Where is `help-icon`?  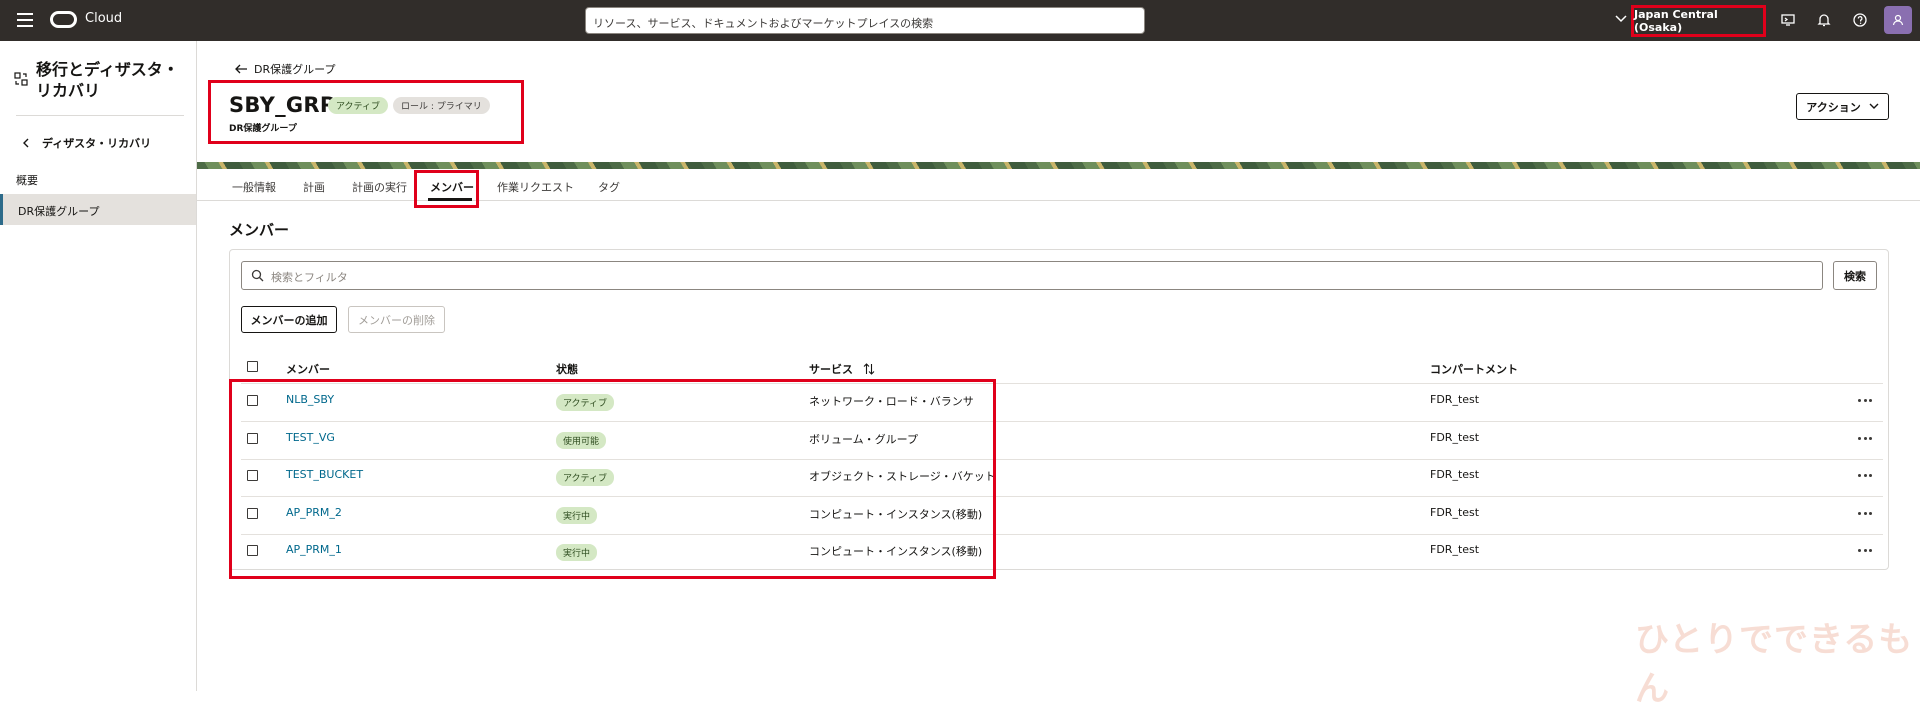
help-icon is located at coordinates (1860, 20).